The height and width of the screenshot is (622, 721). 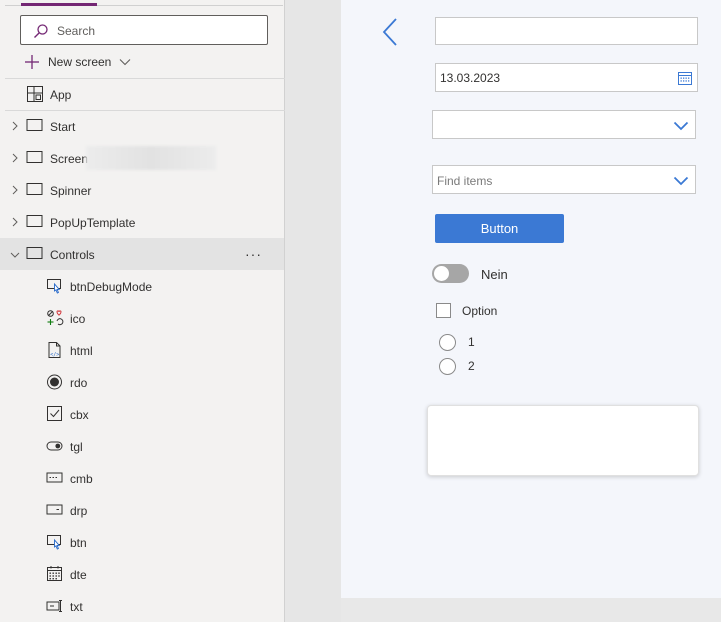 I want to click on tree-item-spinner: Spinner, so click(x=142, y=190).